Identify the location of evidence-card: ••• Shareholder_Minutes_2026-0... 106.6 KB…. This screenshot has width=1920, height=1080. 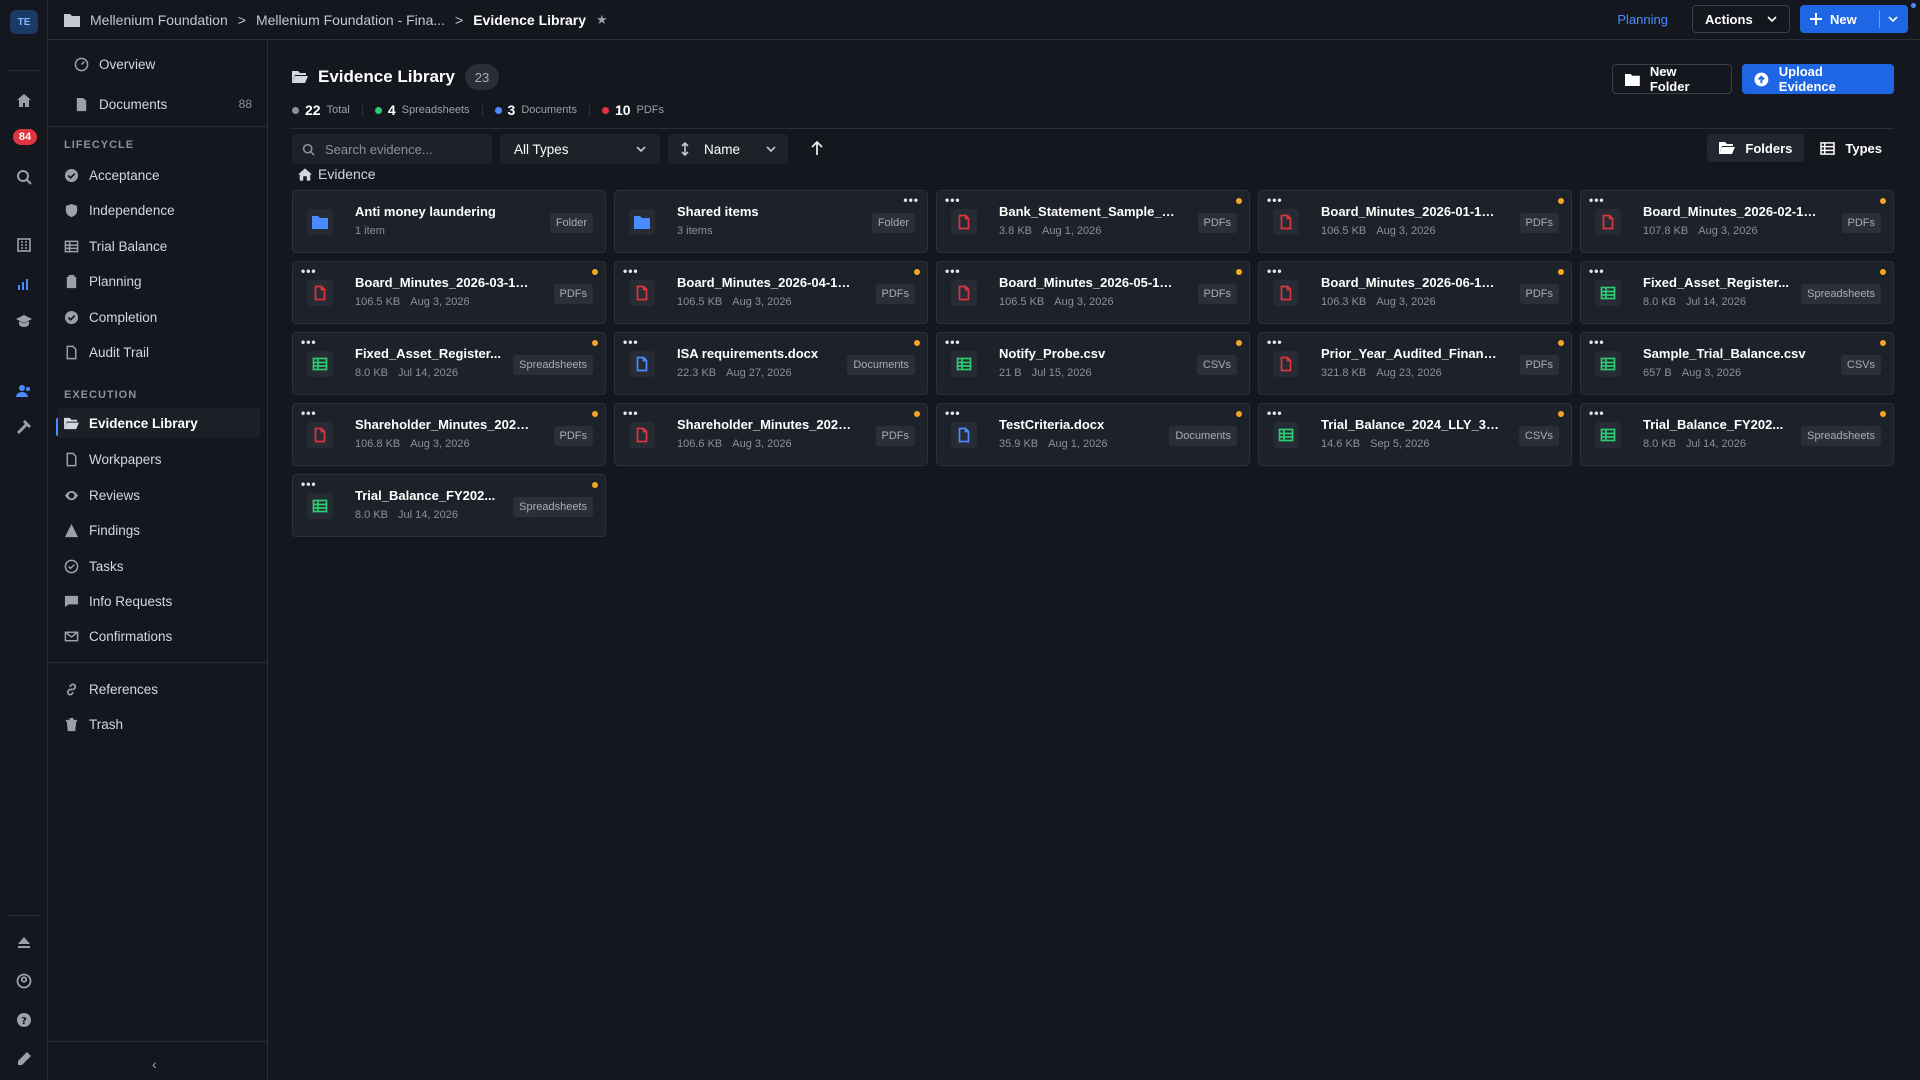
(771, 434).